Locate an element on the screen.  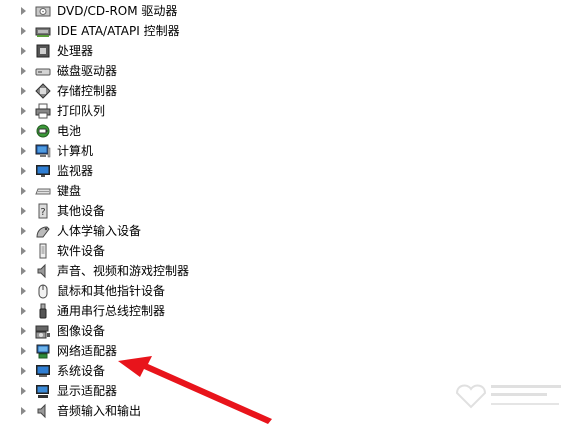
tree-item-hid: 人体学输入设备 is located at coordinates (150, 231).